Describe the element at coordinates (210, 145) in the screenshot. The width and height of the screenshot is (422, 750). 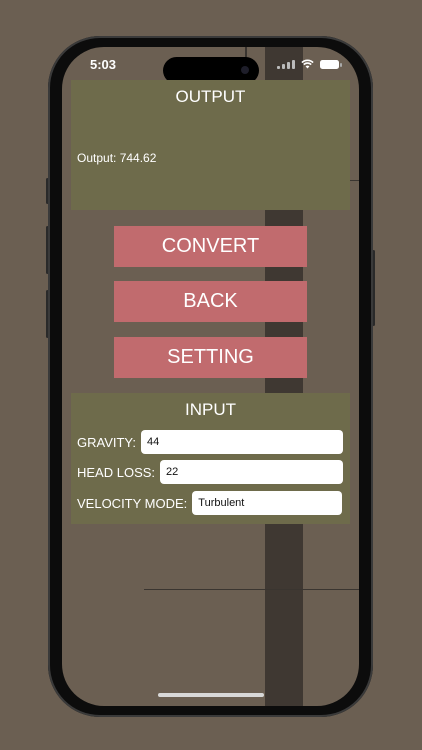
I see `output-panel: OUTPUT Output: 744.62` at that location.